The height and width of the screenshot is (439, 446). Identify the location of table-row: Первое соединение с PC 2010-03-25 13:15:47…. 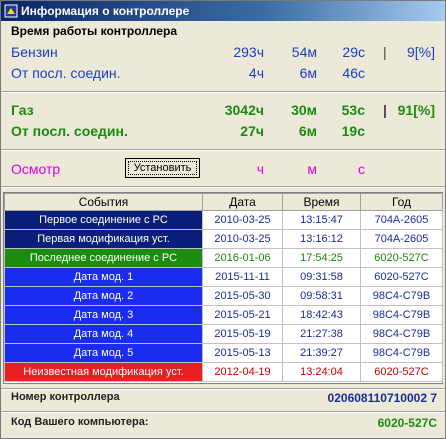
(223, 220).